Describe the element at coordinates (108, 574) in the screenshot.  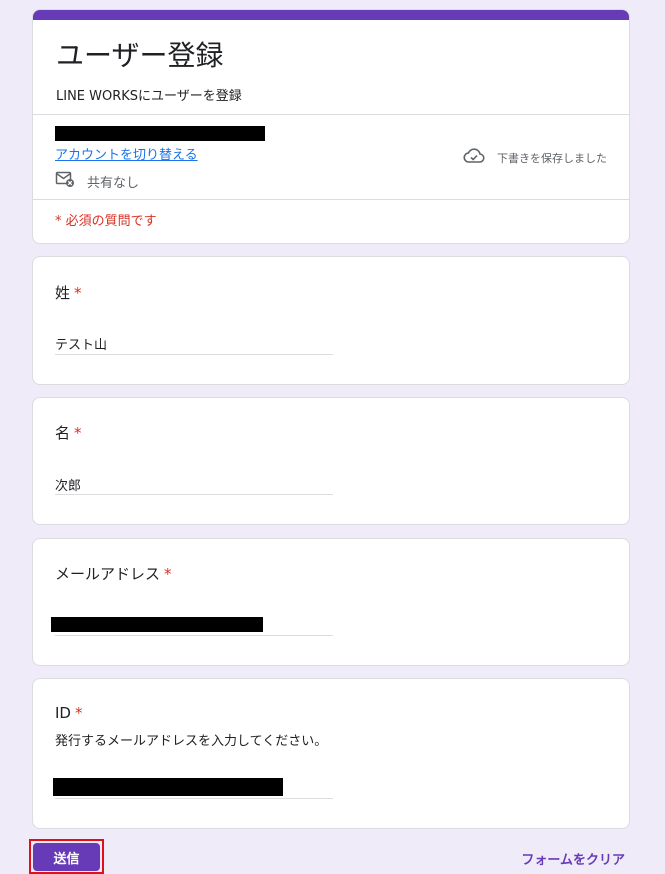
I see `question-label: メールアドレス` at that location.